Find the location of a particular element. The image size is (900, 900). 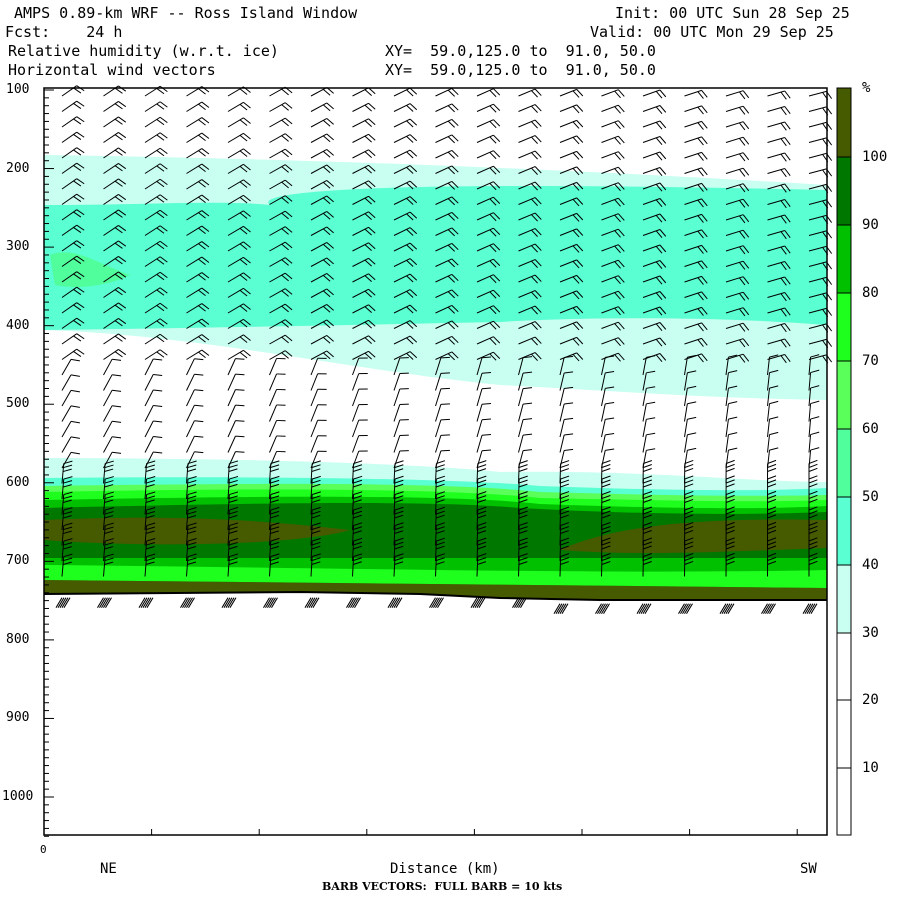

y-tick-label: 1000 is located at coordinates (18, 796).